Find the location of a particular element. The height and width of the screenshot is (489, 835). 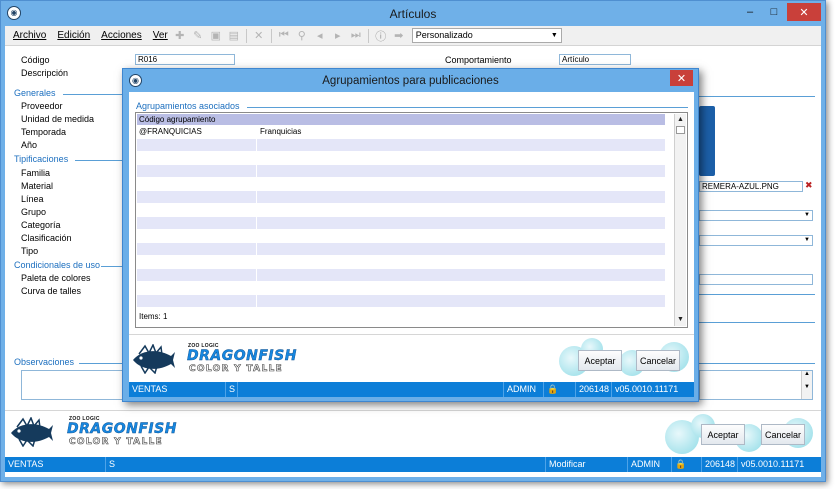

close-icon: ✕ is located at coordinates (681, 78).